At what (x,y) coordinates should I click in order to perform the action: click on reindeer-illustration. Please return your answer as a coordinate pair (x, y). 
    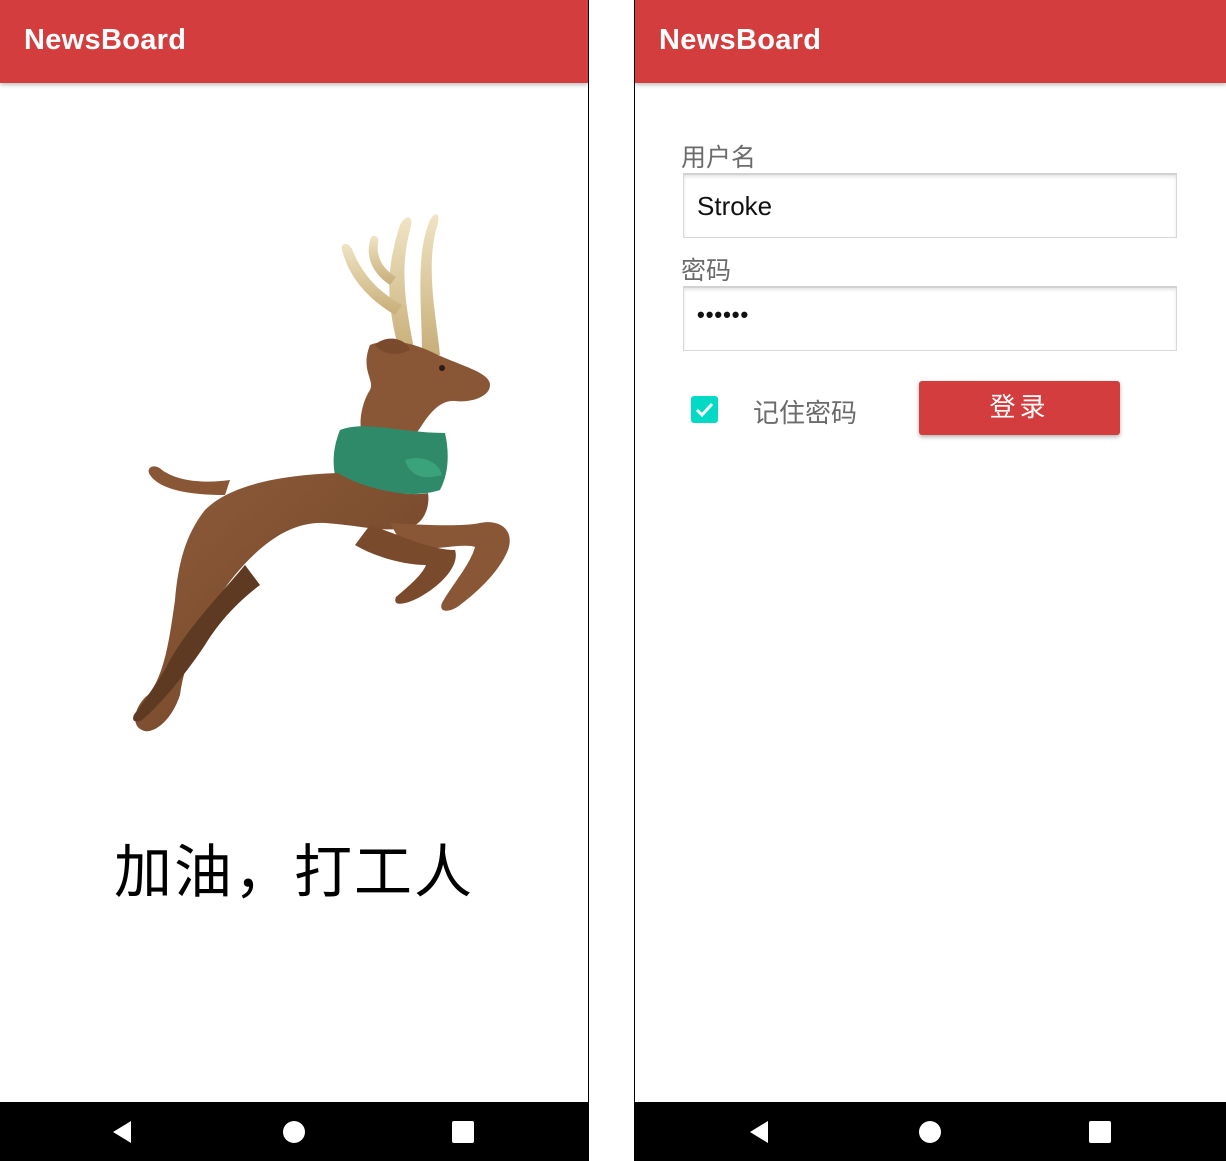
    Looking at the image, I should click on (321, 473).